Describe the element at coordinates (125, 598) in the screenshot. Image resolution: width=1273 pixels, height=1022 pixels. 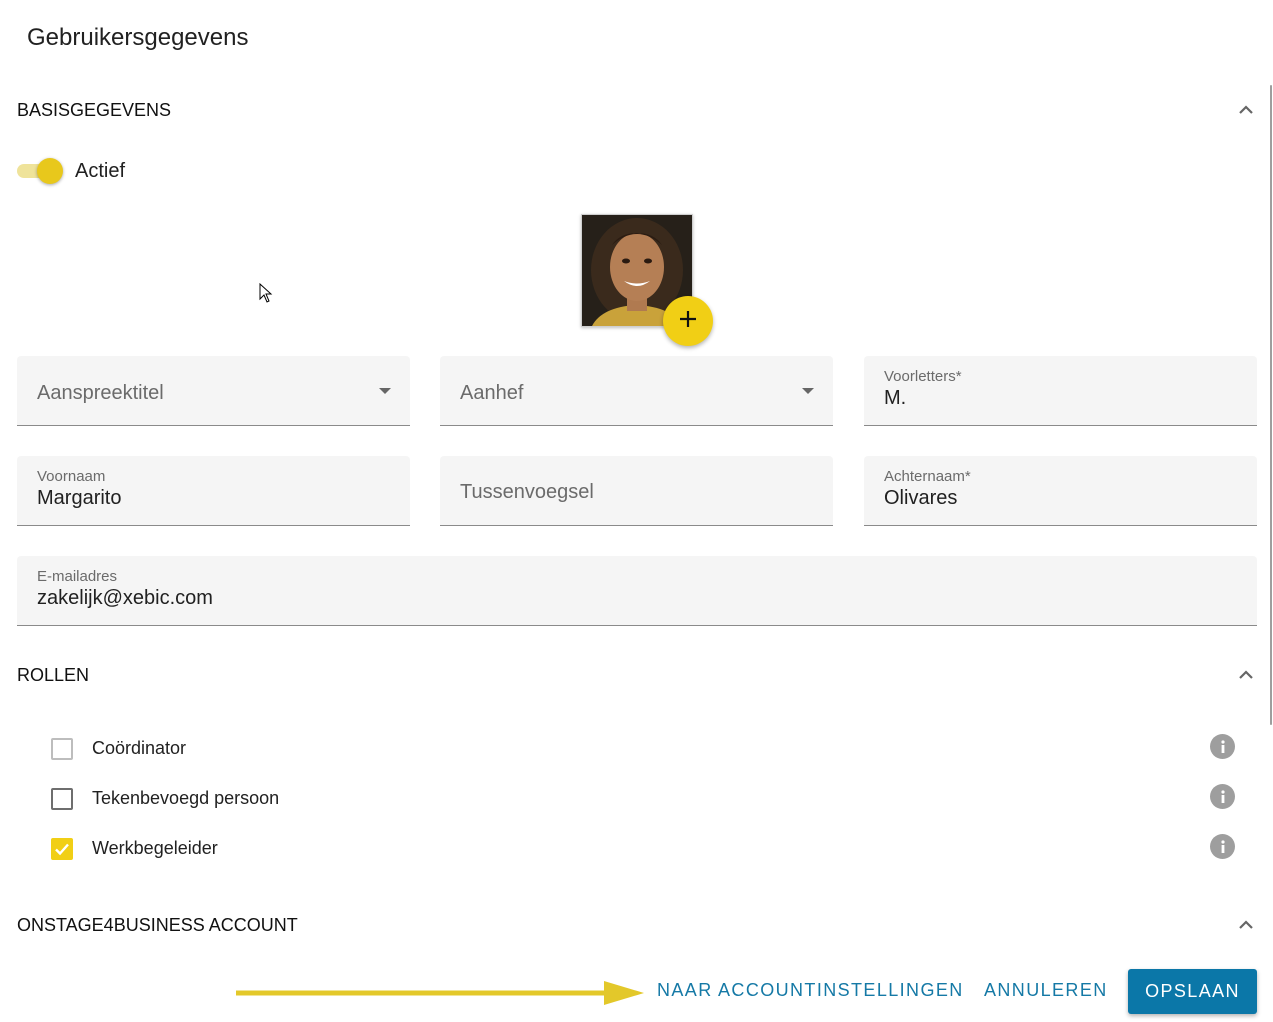
I see `email-value: zakelijk@xebic.com` at that location.